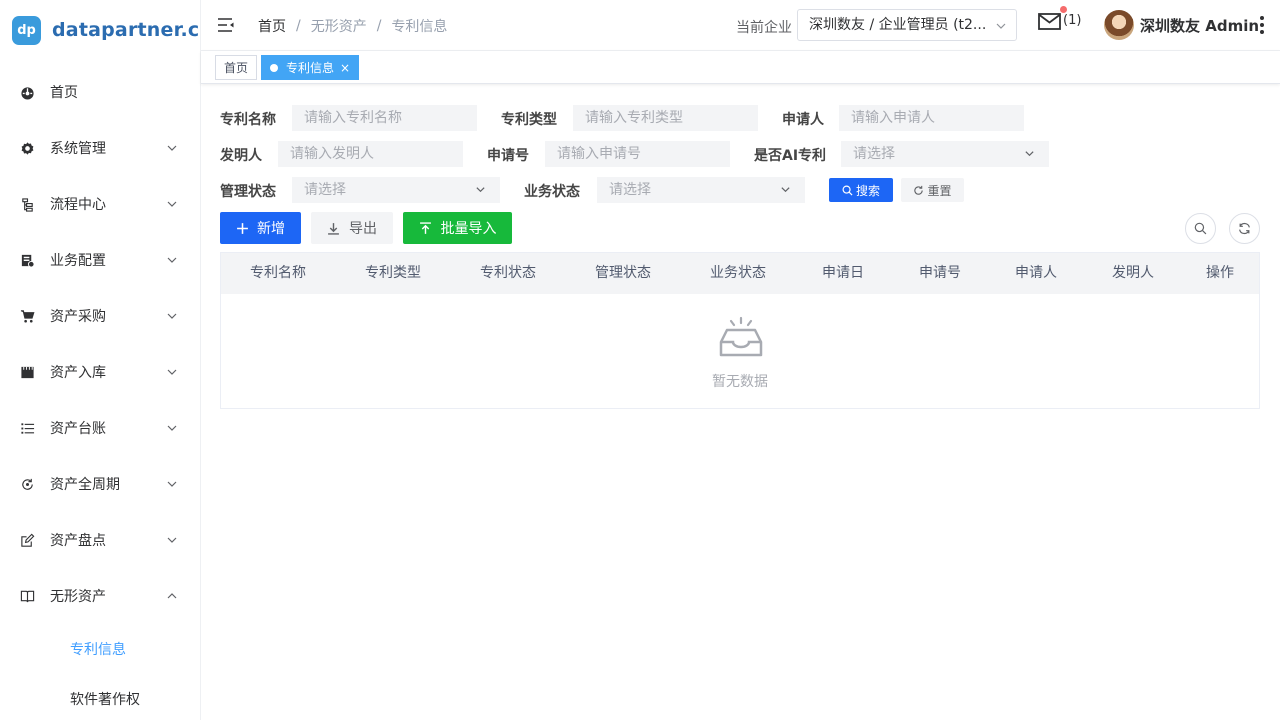 The image size is (1280, 720). Describe the element at coordinates (1072, 20) in the screenshot. I see `mail-count: (1)` at that location.